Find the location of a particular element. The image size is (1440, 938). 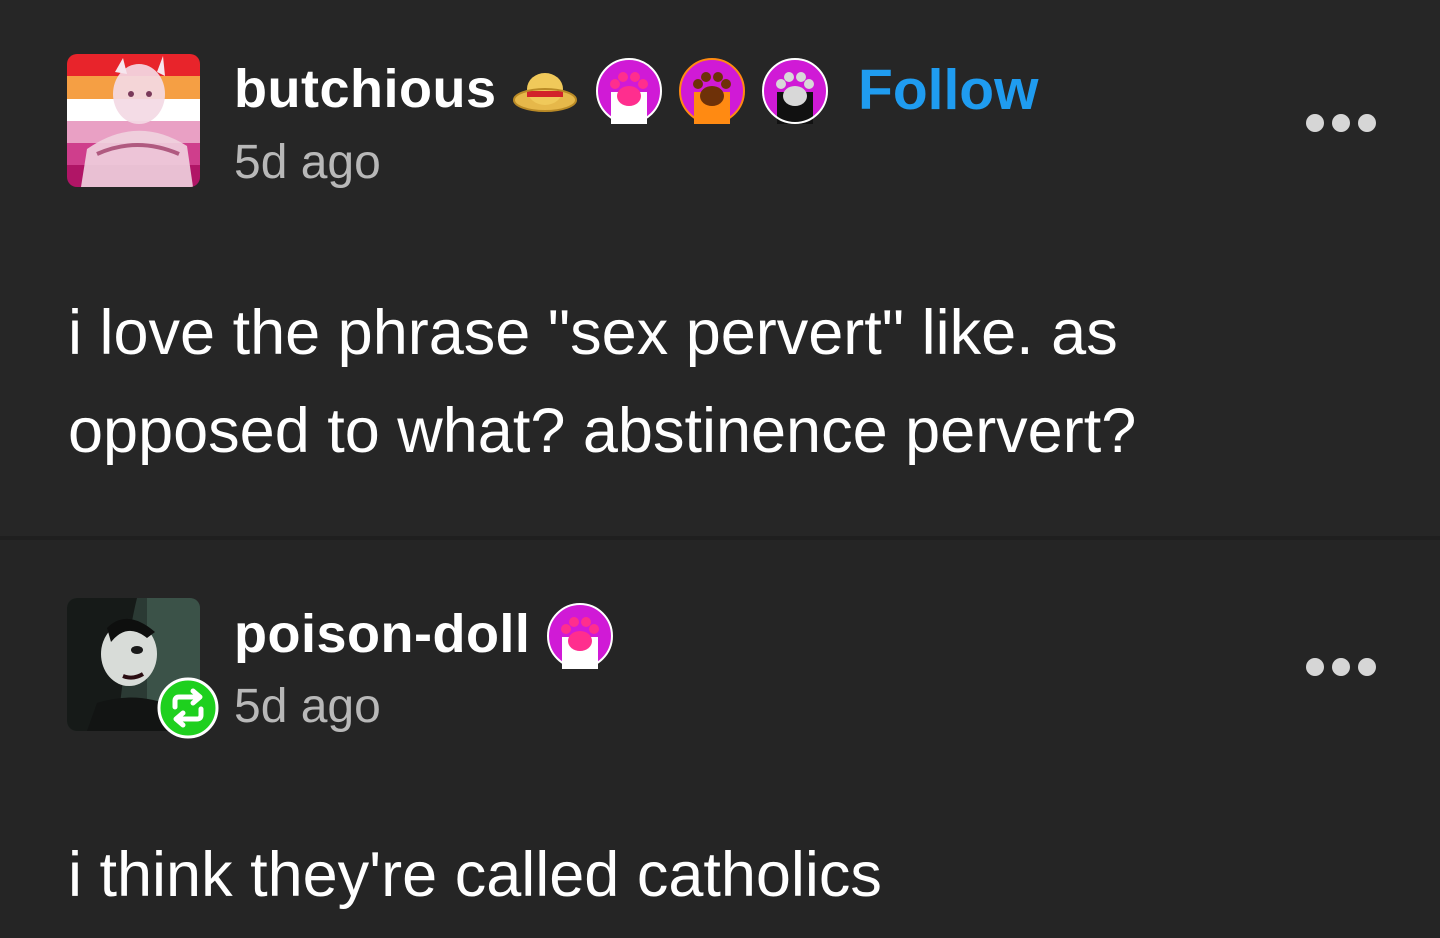

username: butchious is located at coordinates (365, 89).